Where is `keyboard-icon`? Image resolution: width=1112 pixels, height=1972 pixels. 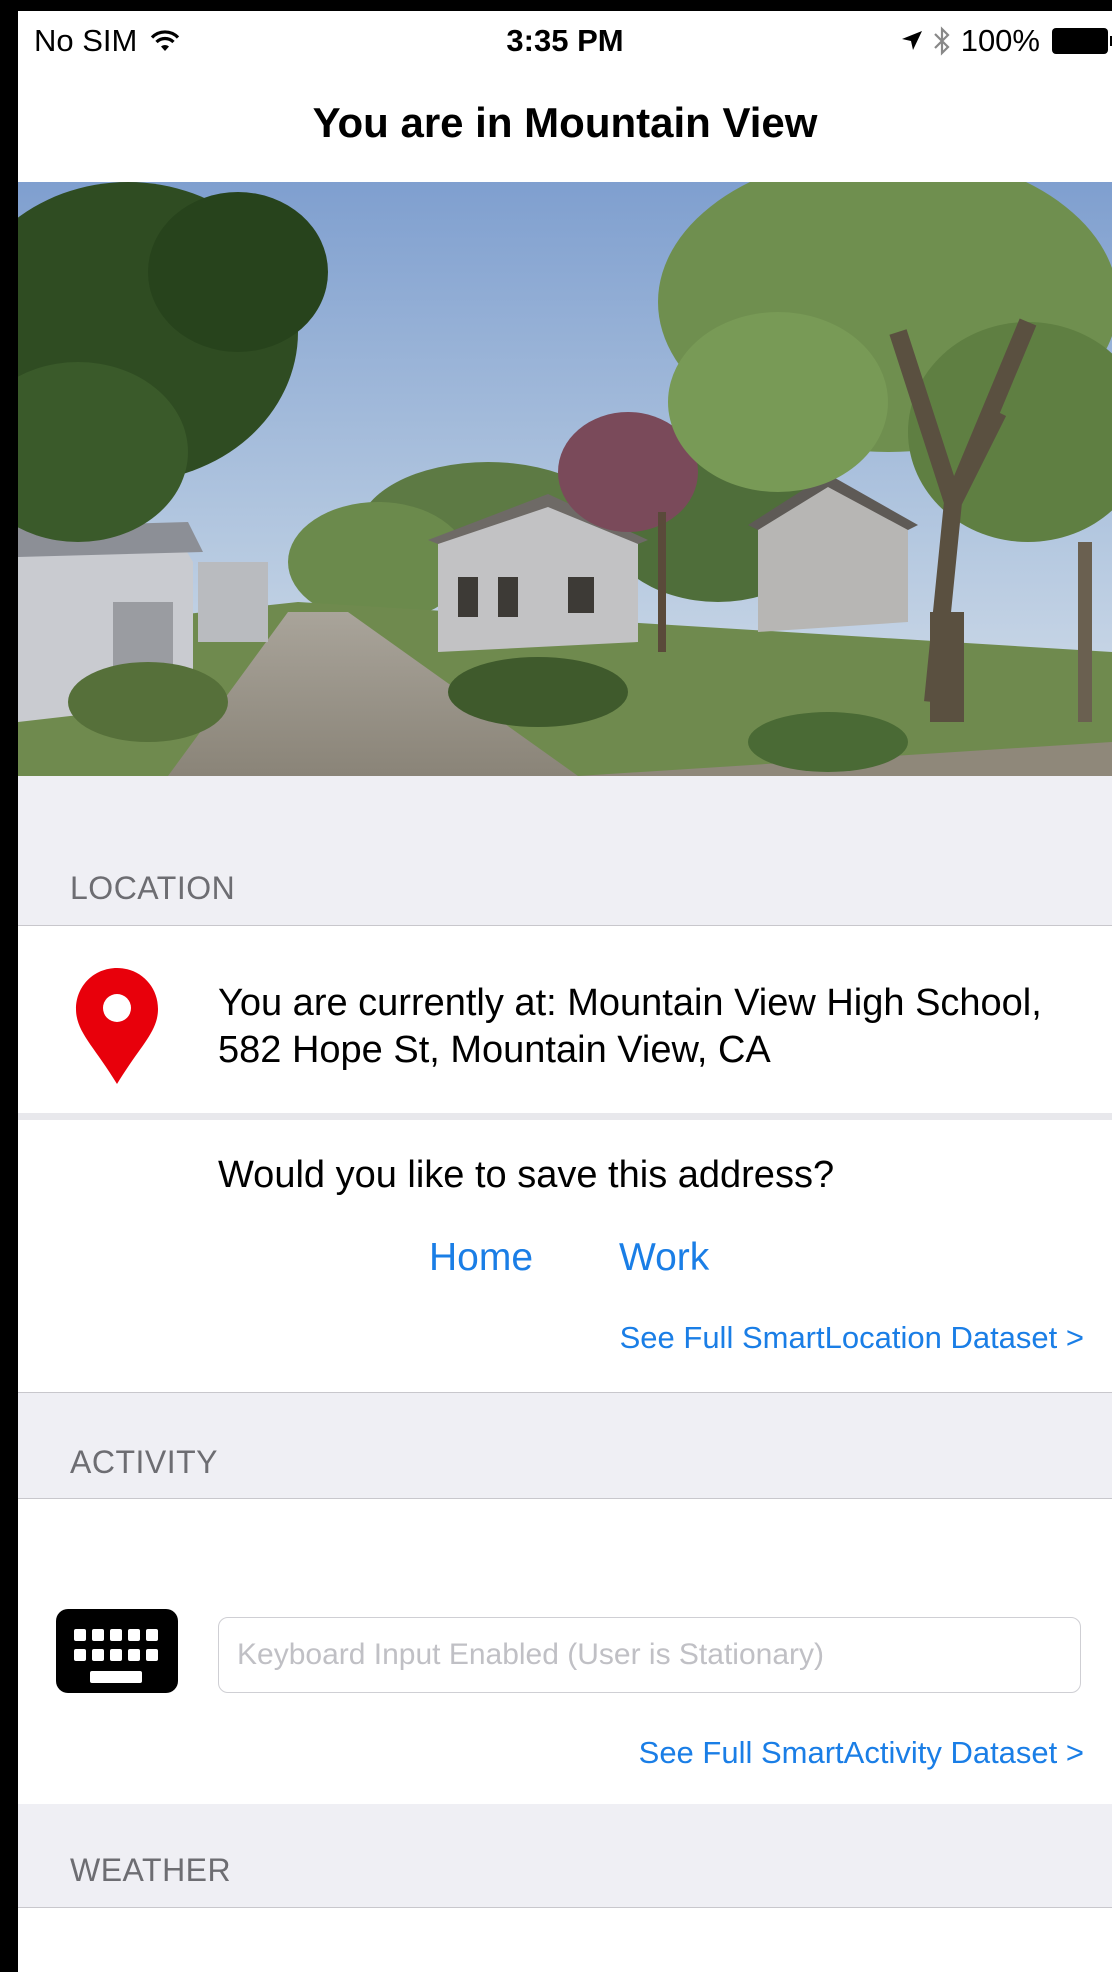 keyboard-icon is located at coordinates (117, 1651).